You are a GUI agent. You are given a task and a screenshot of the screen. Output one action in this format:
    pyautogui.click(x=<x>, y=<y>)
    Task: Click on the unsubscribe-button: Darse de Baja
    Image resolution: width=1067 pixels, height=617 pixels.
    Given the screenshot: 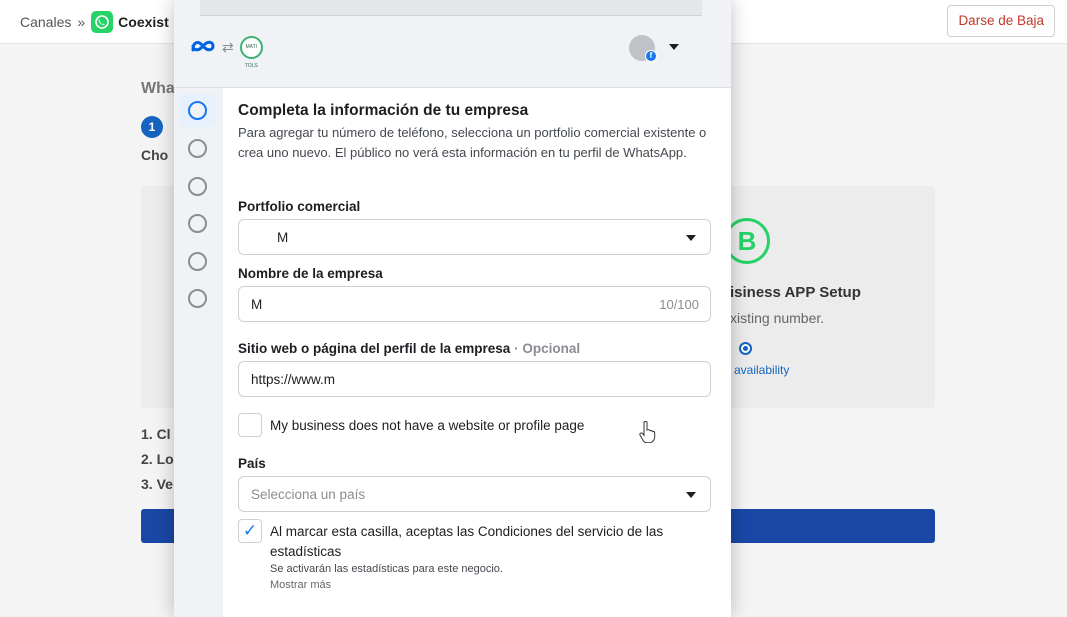 What is the action you would take?
    pyautogui.click(x=1001, y=21)
    